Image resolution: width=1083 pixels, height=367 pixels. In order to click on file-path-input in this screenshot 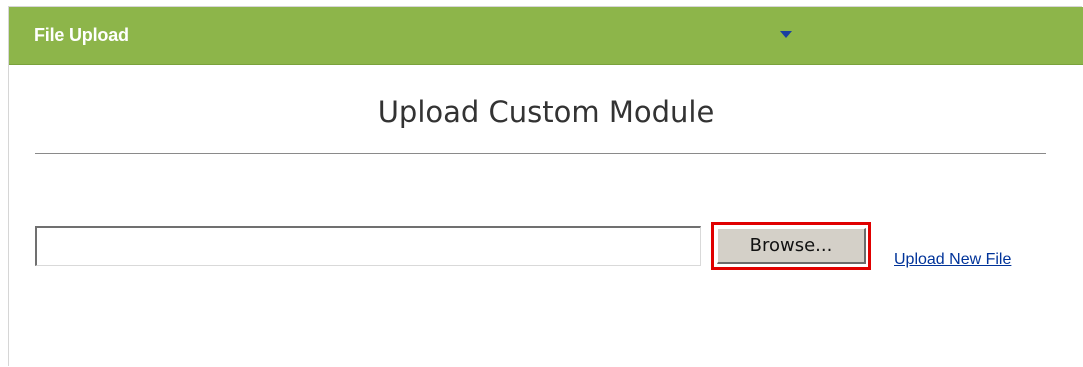, I will do `click(368, 246)`.